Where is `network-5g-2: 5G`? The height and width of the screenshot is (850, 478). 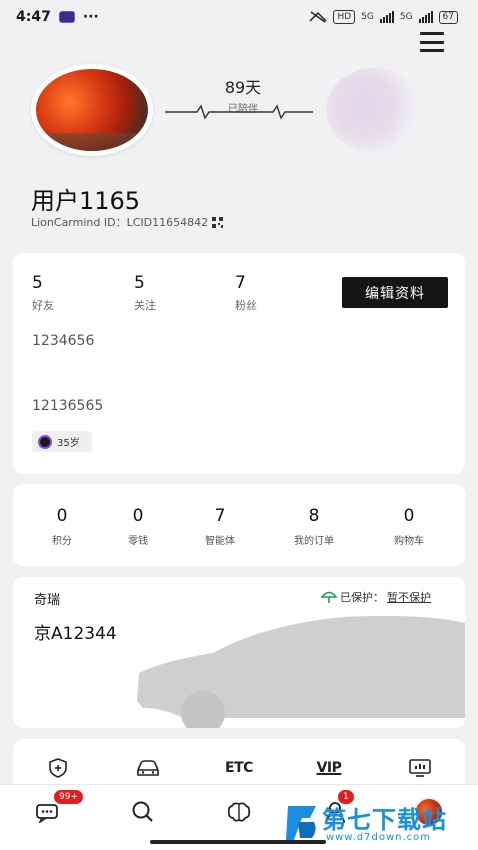 network-5g-2: 5G is located at coordinates (406, 17).